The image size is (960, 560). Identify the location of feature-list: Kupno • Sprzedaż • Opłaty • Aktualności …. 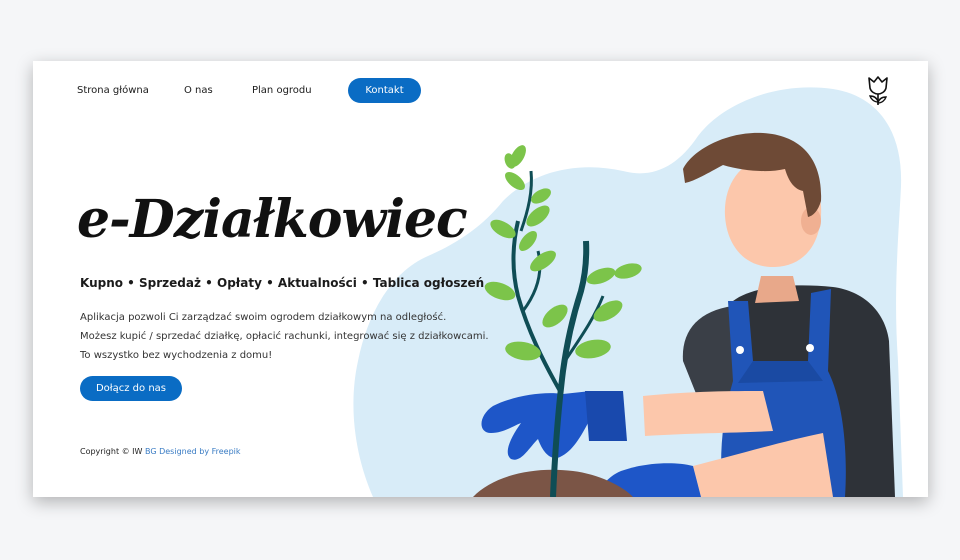
(282, 283).